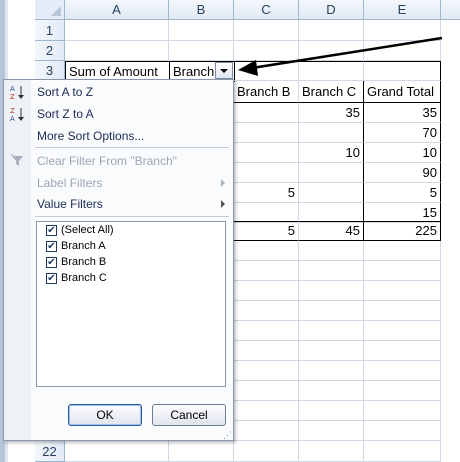 The height and width of the screenshot is (462, 460). What do you see at coordinates (331, 153) in the screenshot?
I see `pivot-cell-c-r3: 10` at bounding box center [331, 153].